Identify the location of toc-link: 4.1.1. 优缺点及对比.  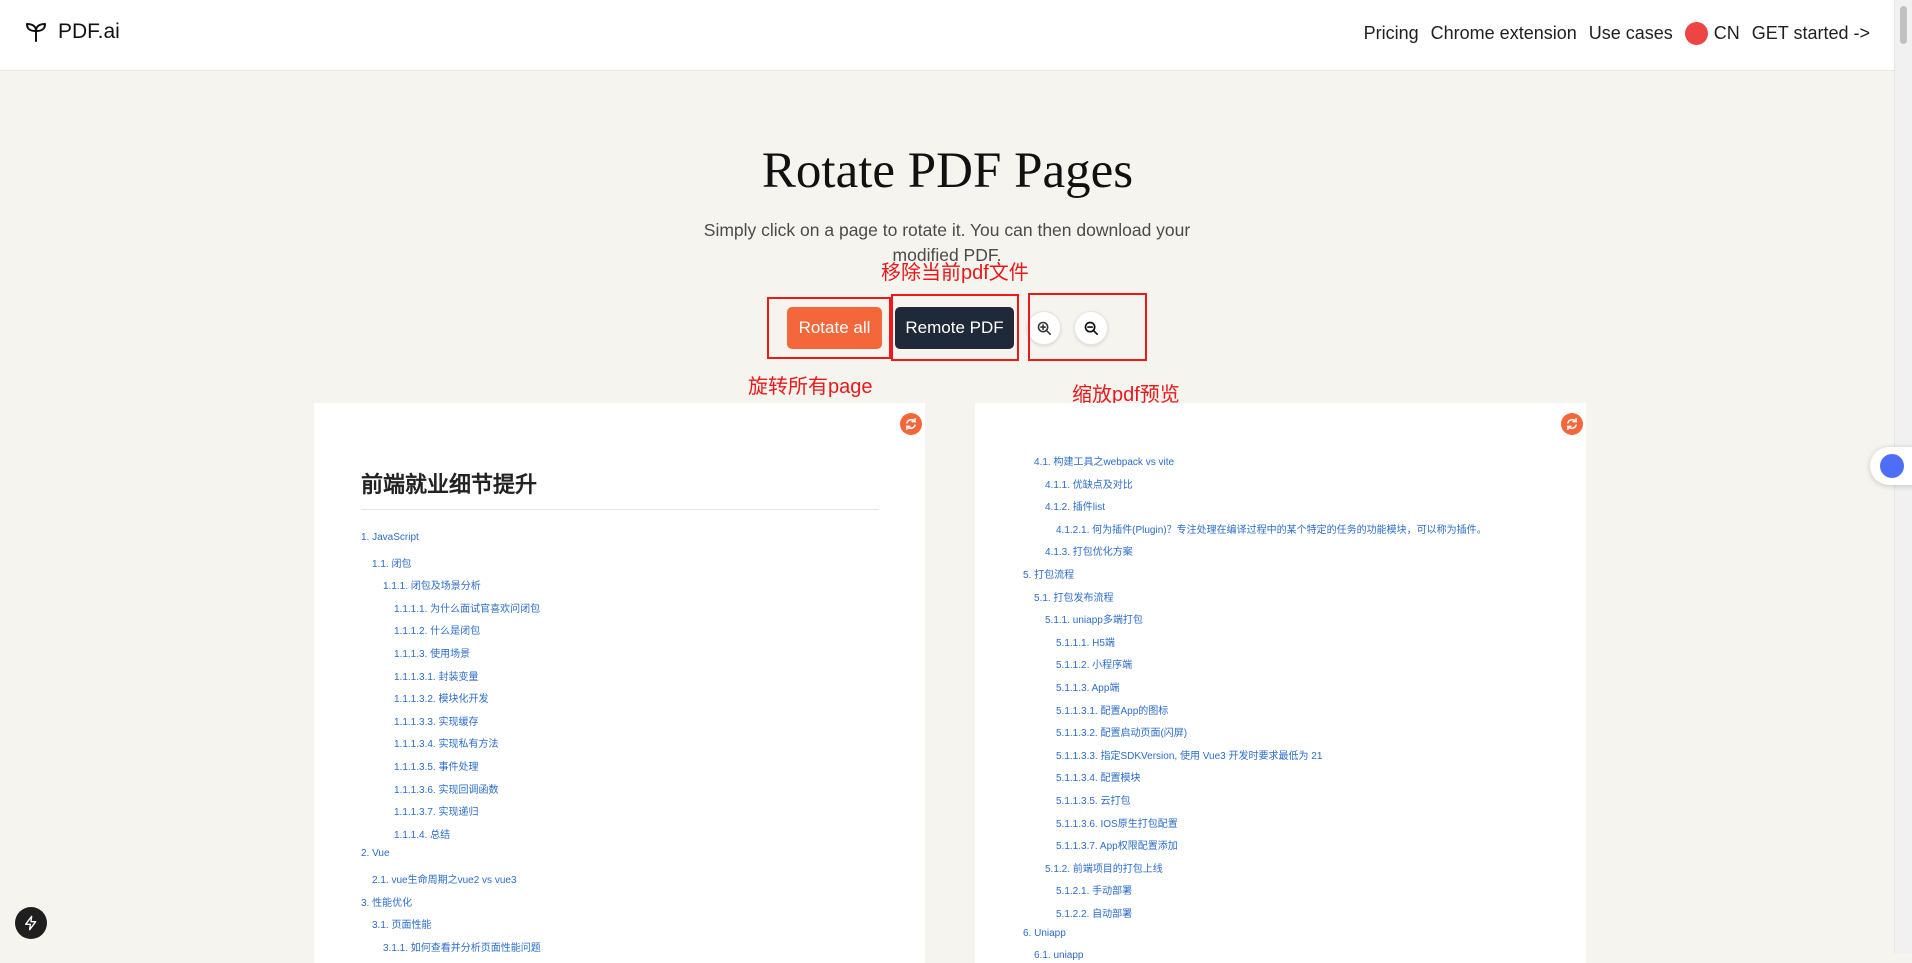
(1089, 483).